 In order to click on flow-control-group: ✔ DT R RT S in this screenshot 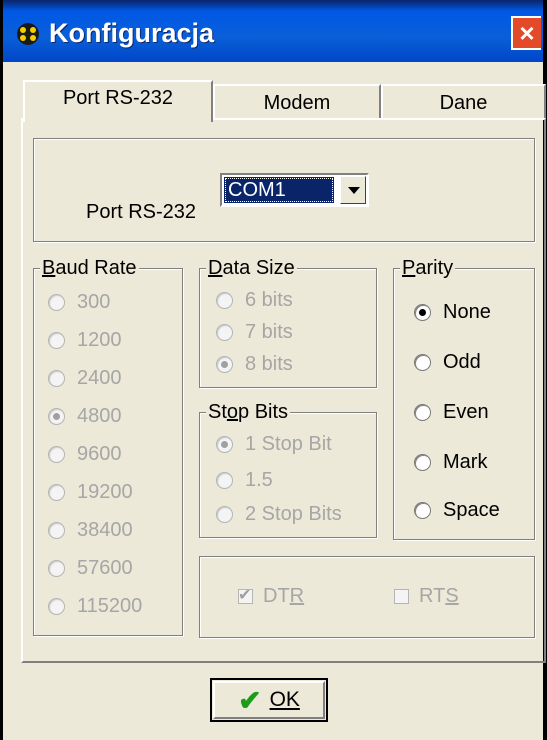, I will do `click(367, 597)`.